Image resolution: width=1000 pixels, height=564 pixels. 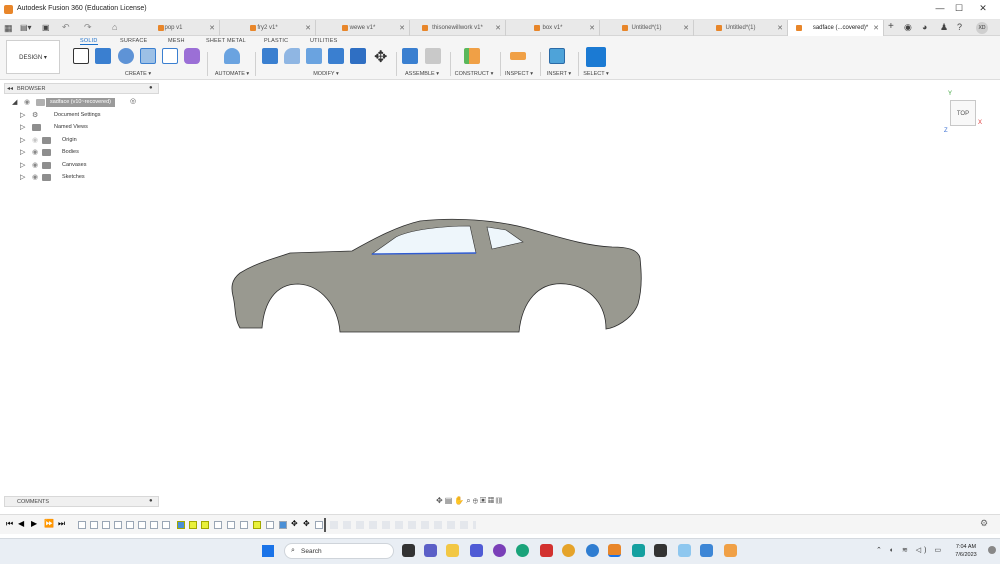 What do you see at coordinates (408, 550) in the screenshot?
I see `task-view-icon` at bounding box center [408, 550].